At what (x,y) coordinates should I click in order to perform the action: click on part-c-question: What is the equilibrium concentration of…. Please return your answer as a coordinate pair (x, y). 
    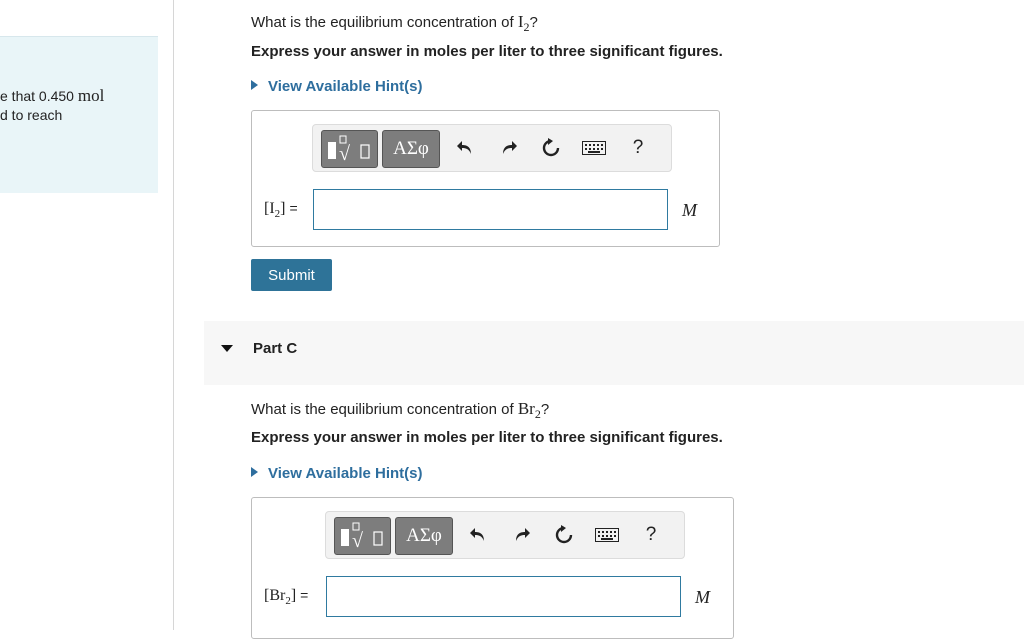
    Looking at the image, I should click on (400, 410).